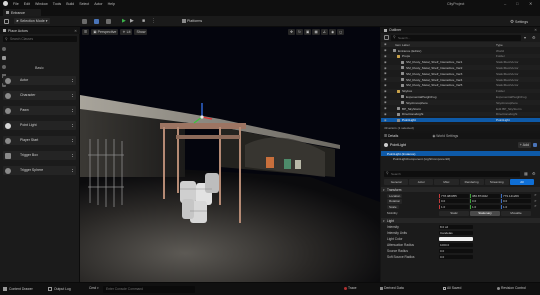 The width and height of the screenshot is (540, 295). What do you see at coordinates (39, 80) in the screenshot?
I see `place-actor-item: Actor` at bounding box center [39, 80].